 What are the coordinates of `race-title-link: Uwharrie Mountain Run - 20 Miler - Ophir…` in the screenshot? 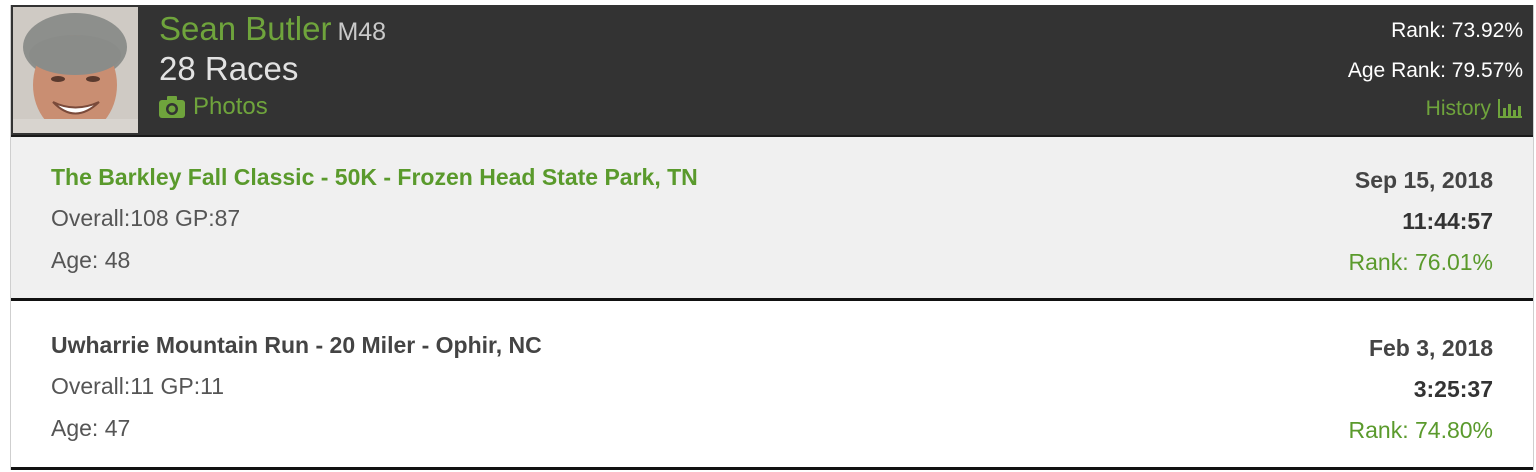 It's located at (296, 345).